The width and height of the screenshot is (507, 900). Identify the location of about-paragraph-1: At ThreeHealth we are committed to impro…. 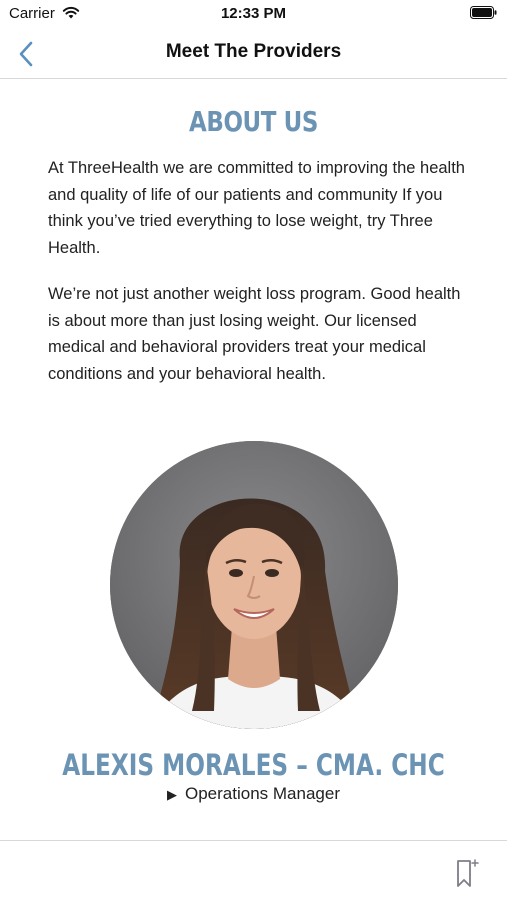
(256, 208).